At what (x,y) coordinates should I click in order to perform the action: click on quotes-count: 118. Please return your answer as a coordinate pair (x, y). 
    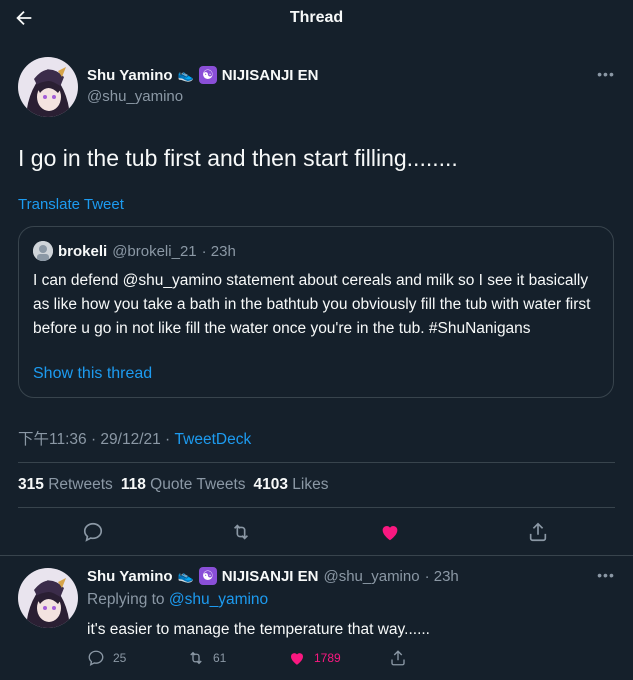
    Looking at the image, I should click on (133, 484).